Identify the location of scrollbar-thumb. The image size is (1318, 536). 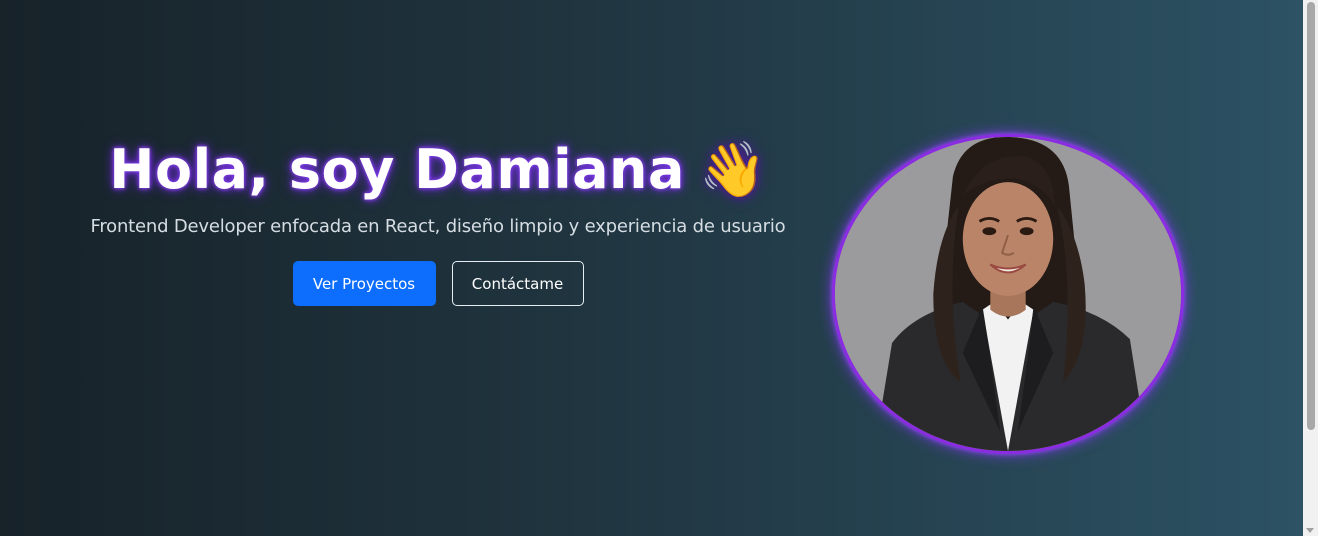
(1311, 216).